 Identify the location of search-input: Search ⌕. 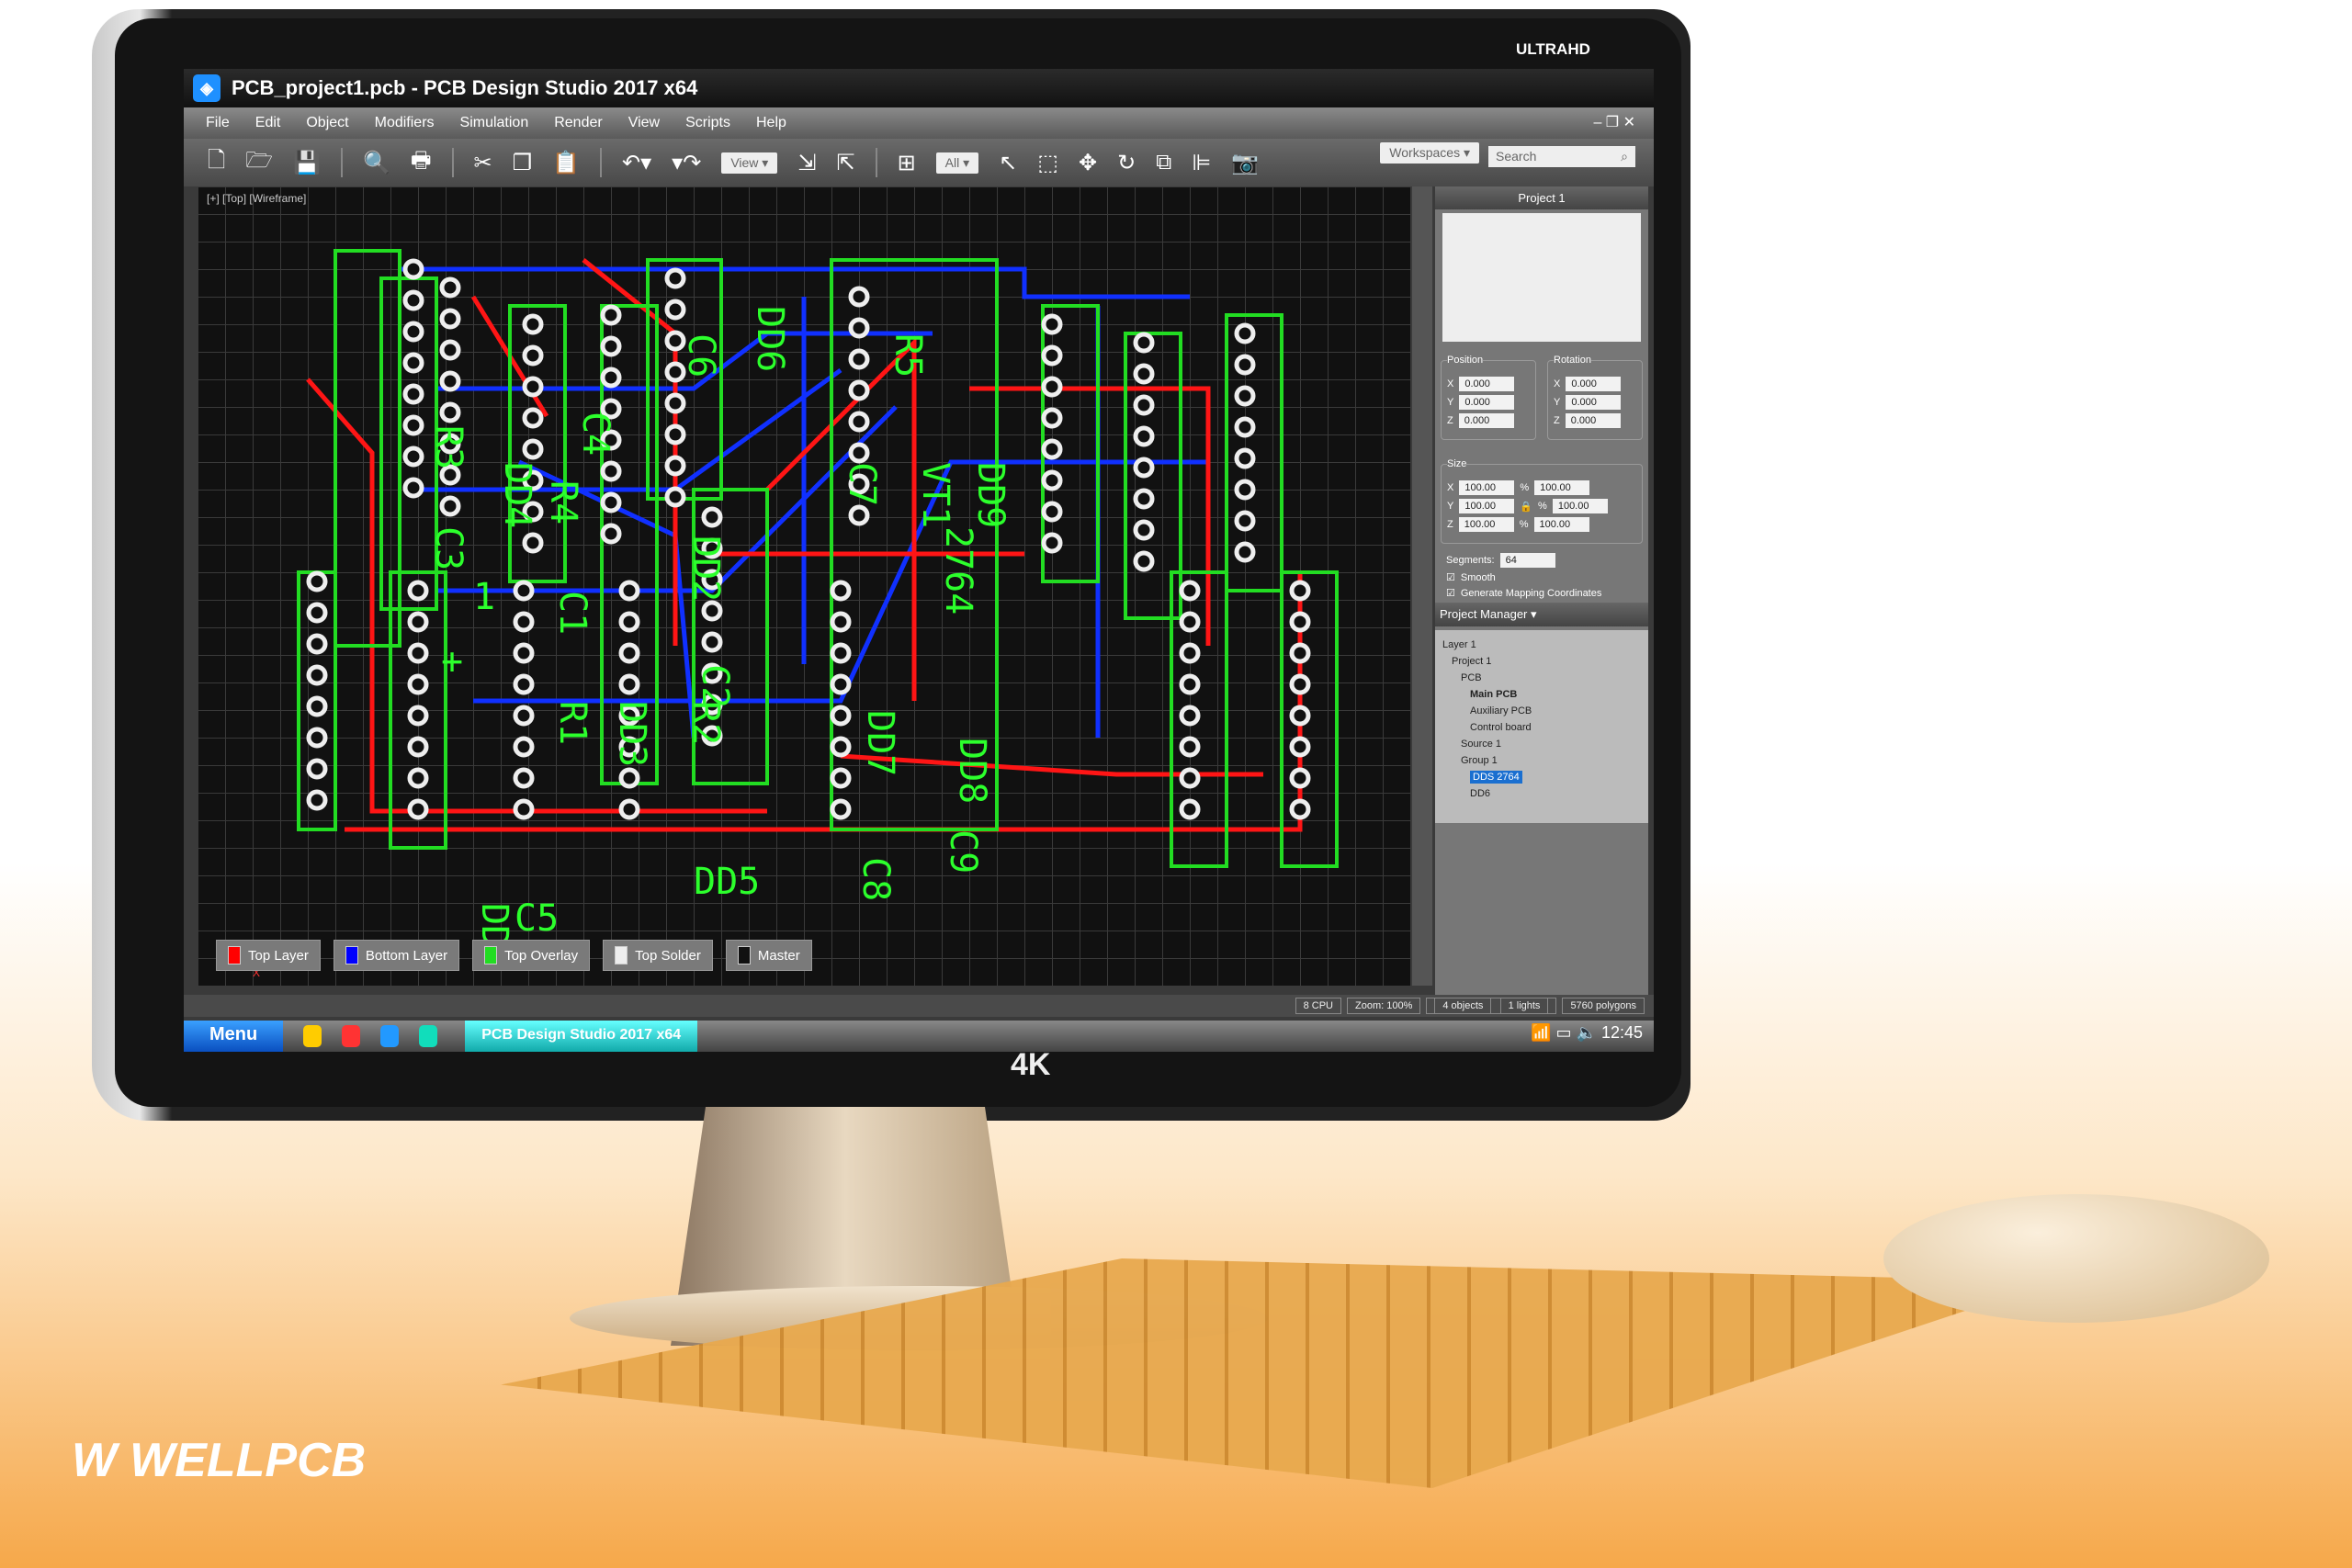
(1561, 157).